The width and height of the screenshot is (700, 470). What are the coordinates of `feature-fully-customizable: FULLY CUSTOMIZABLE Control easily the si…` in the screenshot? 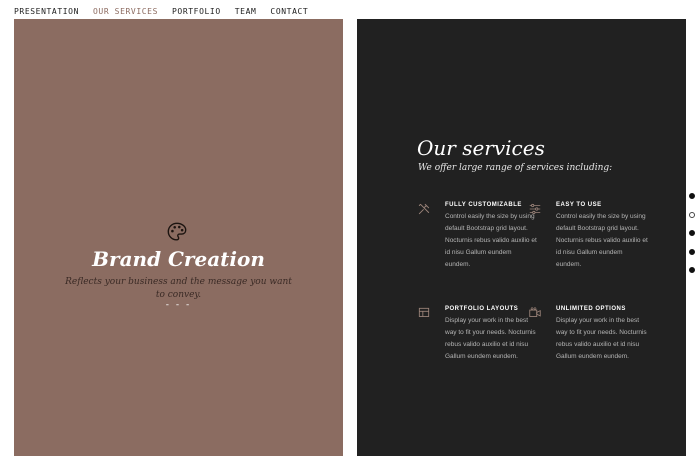 It's located at (477, 236).